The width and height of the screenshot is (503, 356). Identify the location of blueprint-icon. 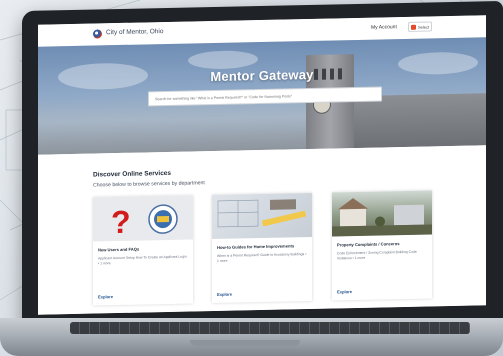
(262, 216).